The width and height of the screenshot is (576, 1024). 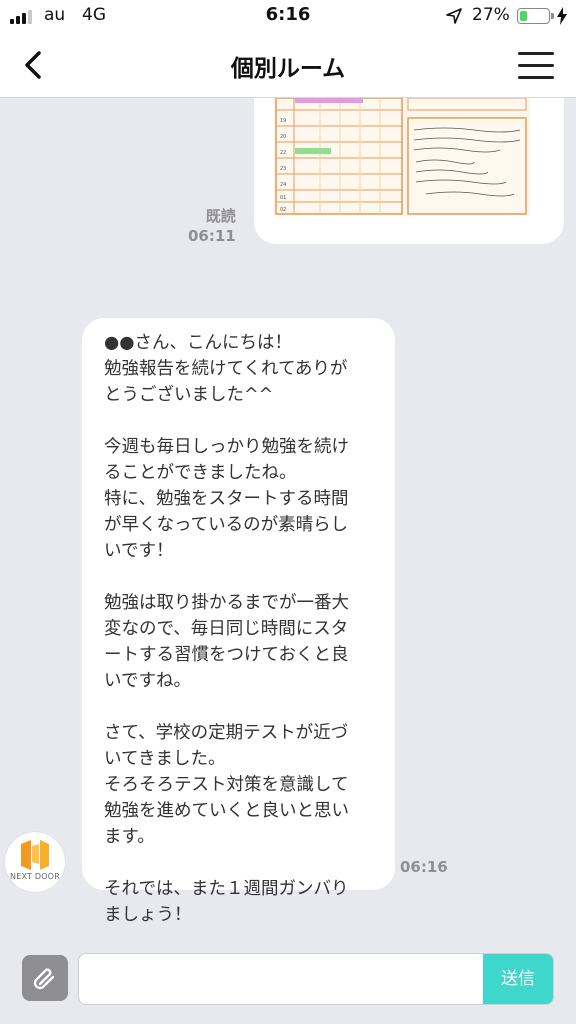 What do you see at coordinates (129, 837) in the screenshot?
I see `message-line: ます。` at bounding box center [129, 837].